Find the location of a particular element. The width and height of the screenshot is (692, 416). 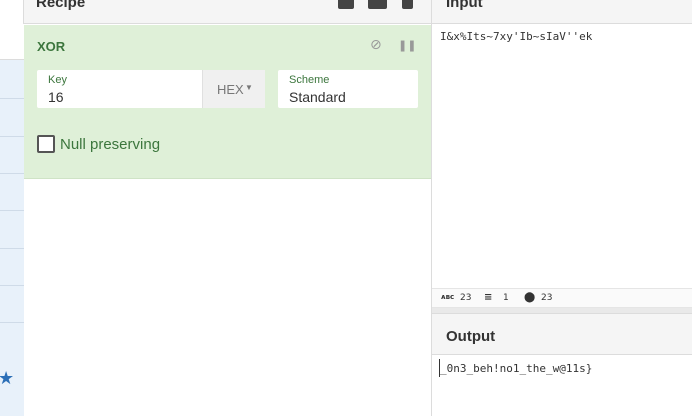

scheme-value: Standard is located at coordinates (317, 97).